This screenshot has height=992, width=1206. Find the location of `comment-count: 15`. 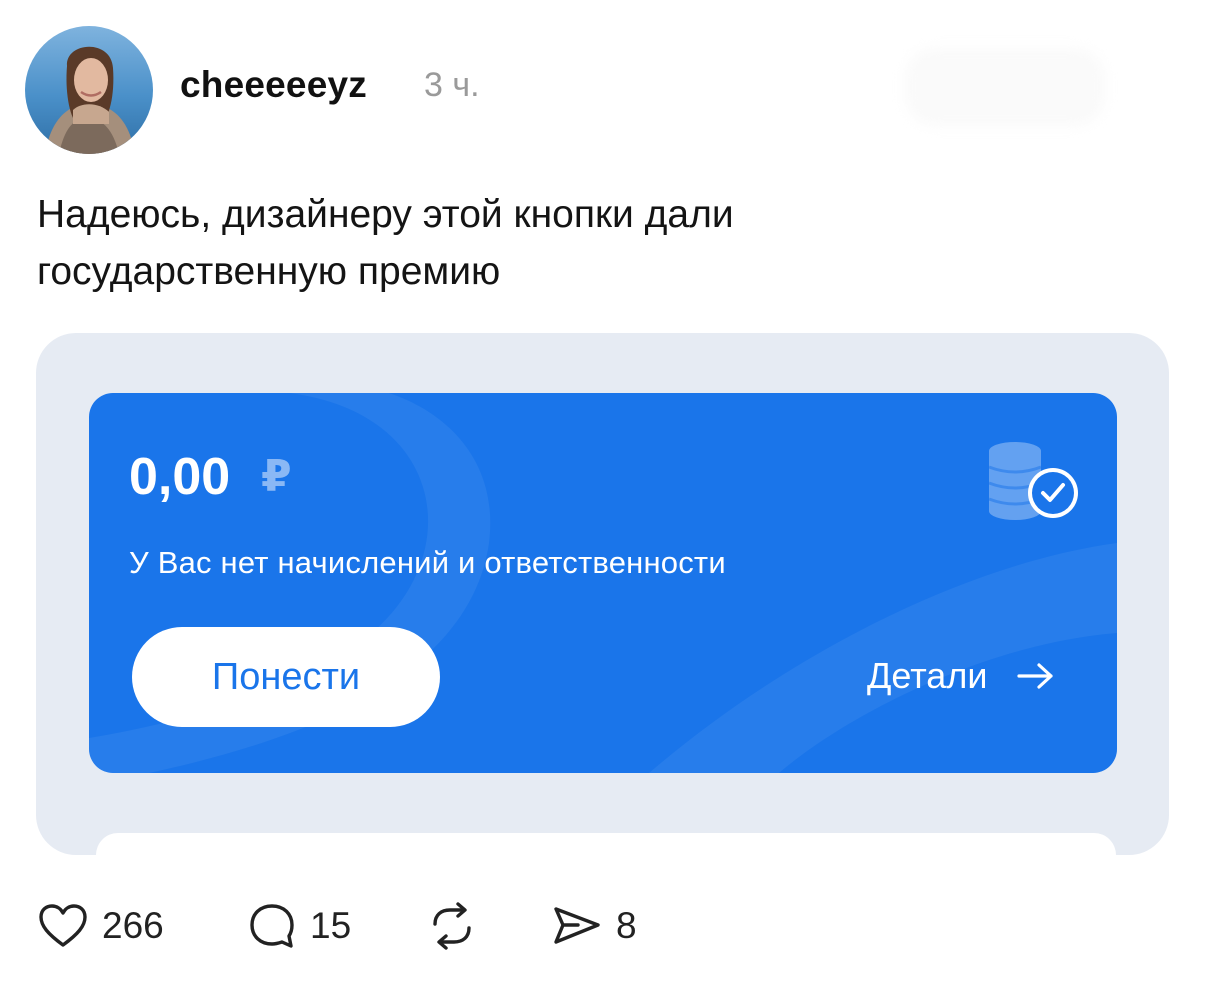

comment-count: 15 is located at coordinates (331, 925).